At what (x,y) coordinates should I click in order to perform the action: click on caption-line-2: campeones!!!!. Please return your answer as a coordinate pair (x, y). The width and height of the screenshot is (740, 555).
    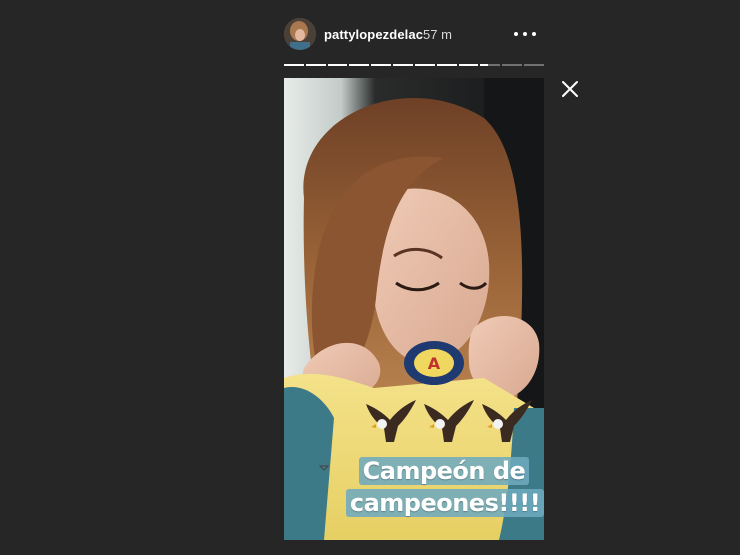
    Looking at the image, I should click on (444, 503).